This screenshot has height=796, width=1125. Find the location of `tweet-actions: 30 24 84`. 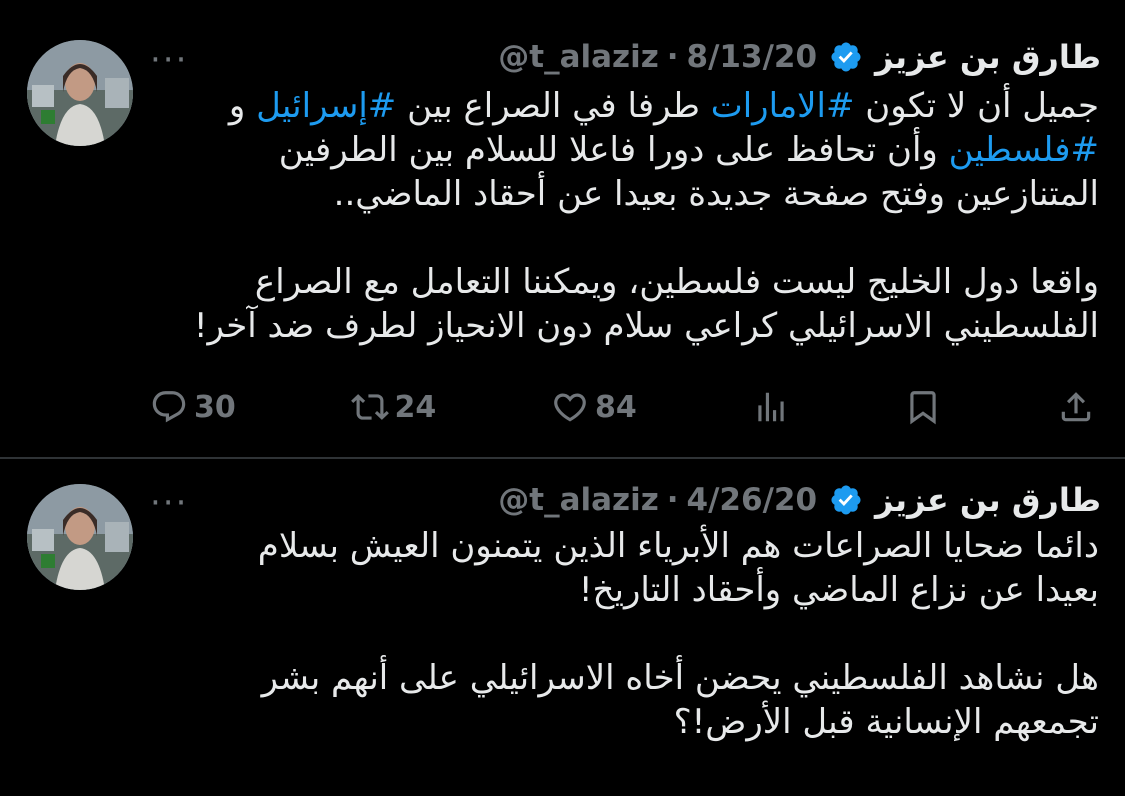

tweet-actions: 30 24 84 is located at coordinates (622, 407).